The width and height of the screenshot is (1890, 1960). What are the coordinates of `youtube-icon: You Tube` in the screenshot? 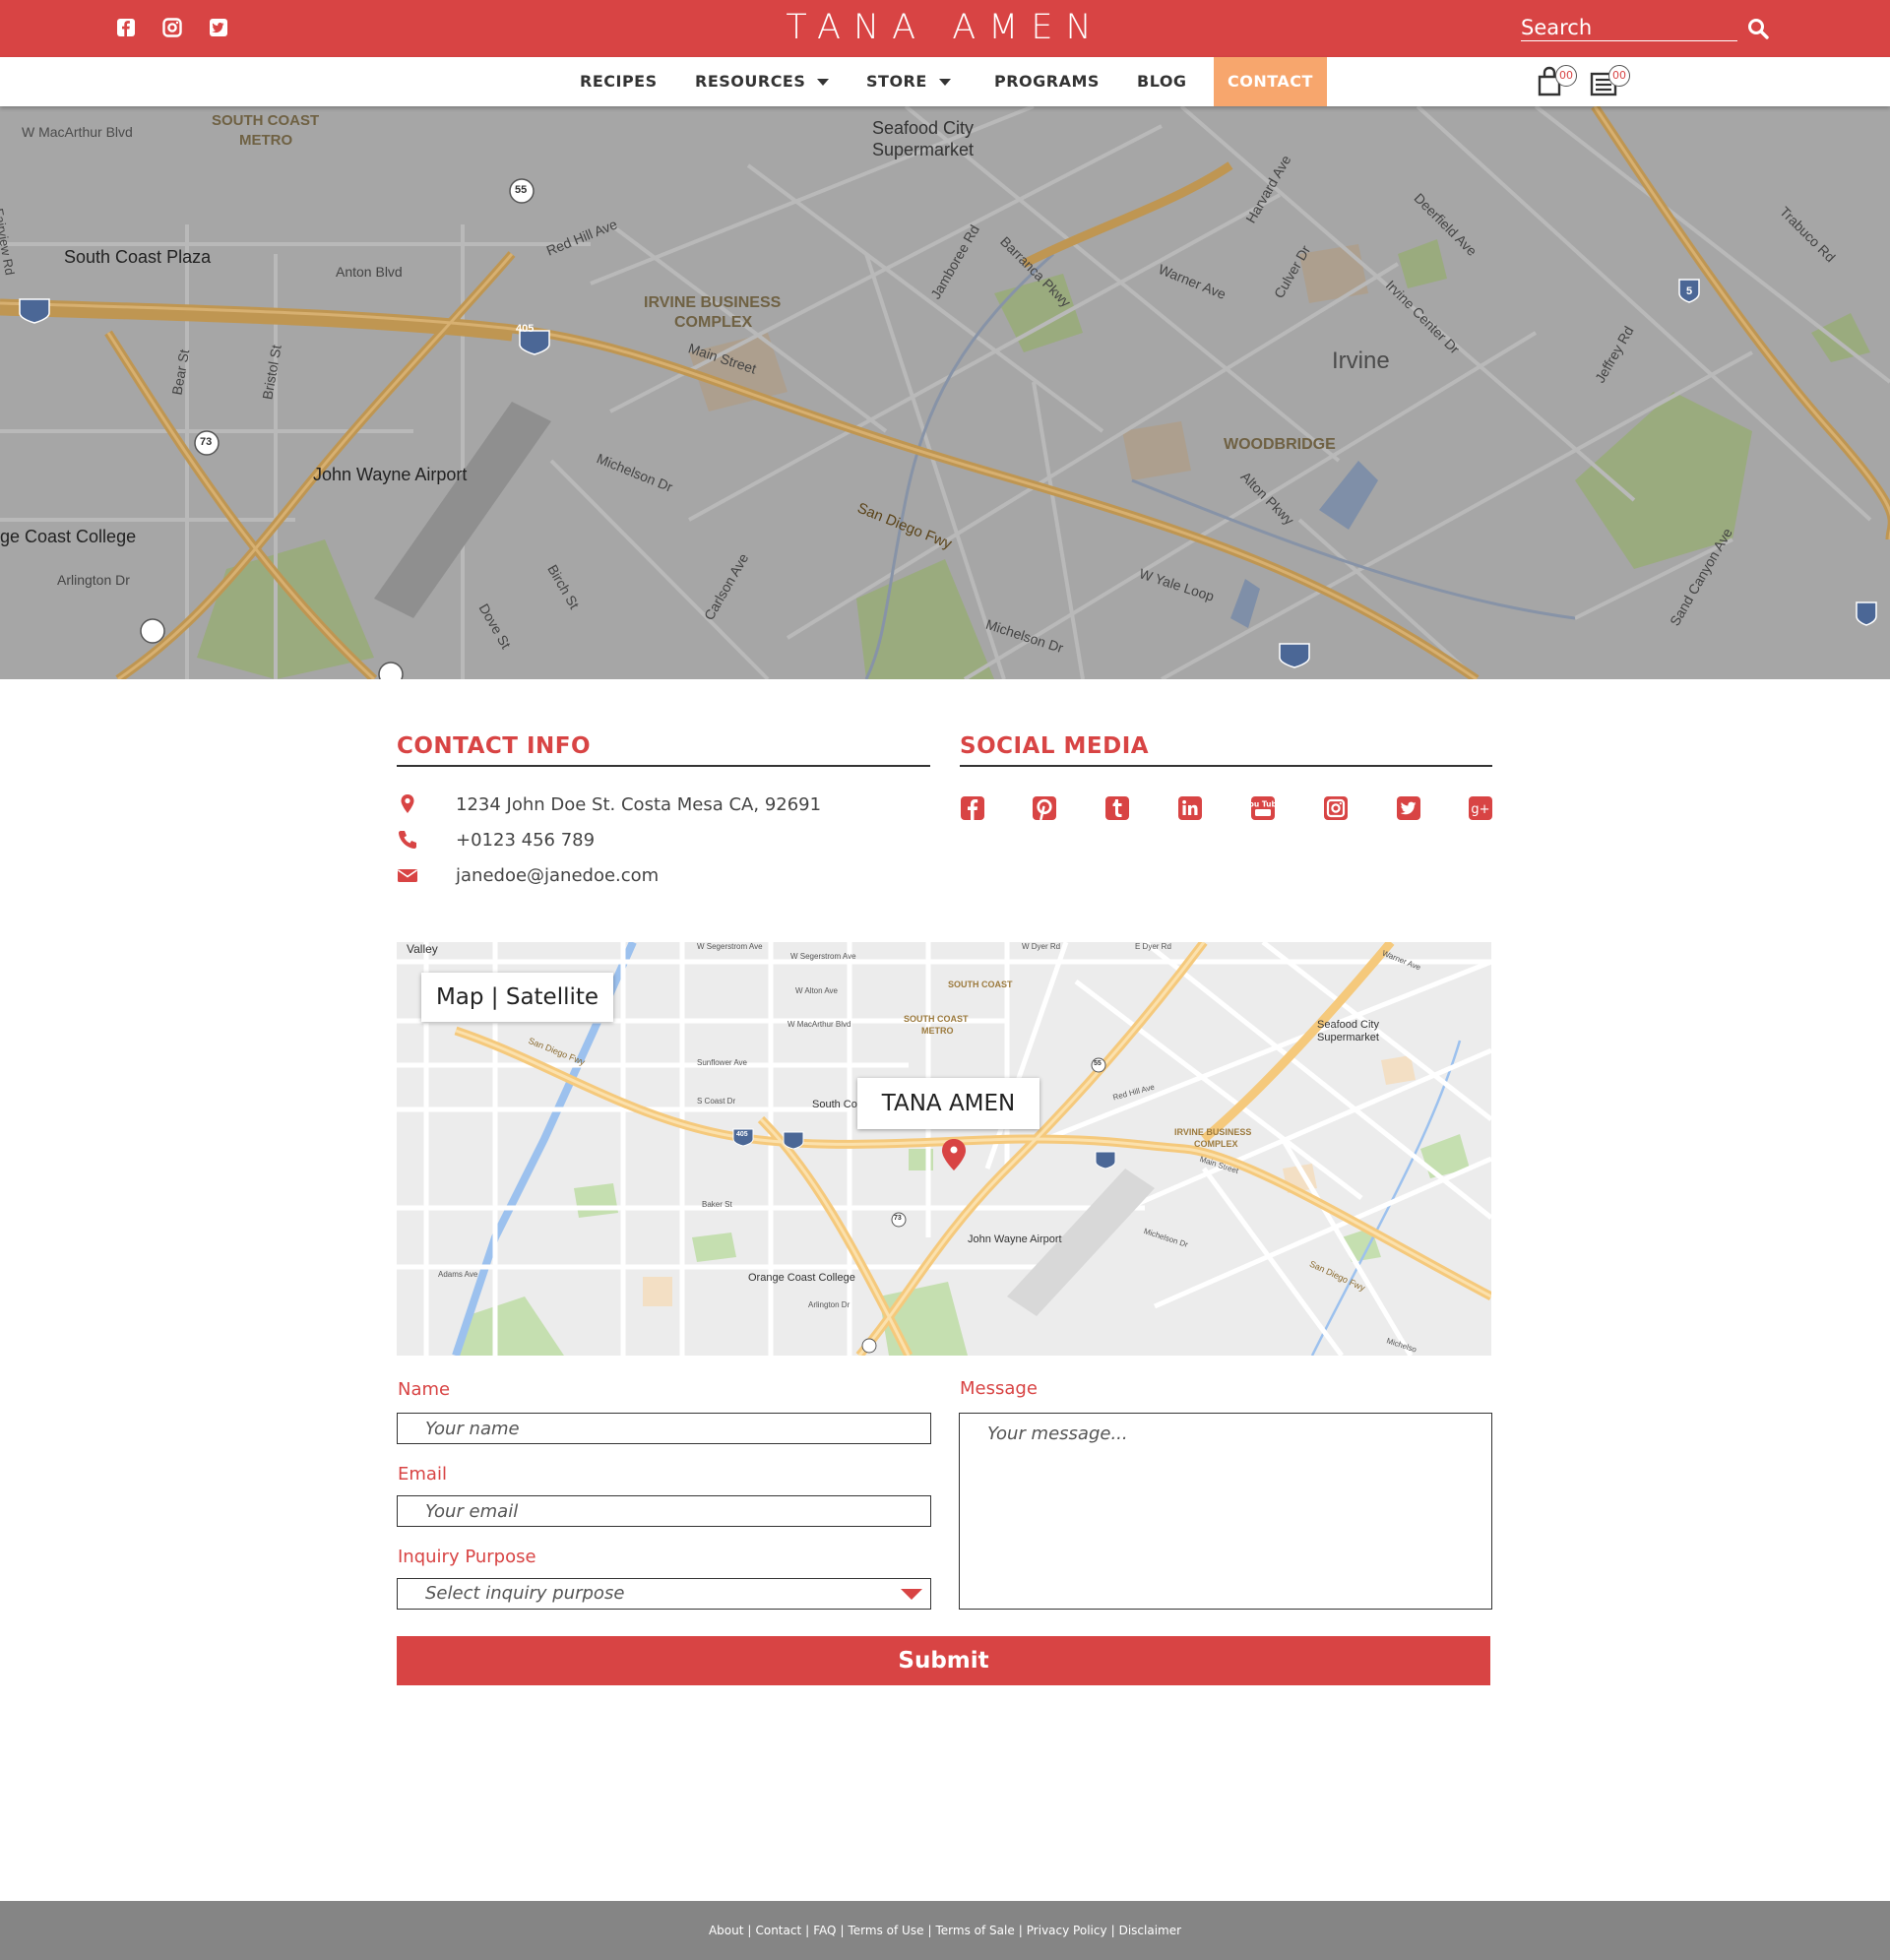 It's located at (1263, 808).